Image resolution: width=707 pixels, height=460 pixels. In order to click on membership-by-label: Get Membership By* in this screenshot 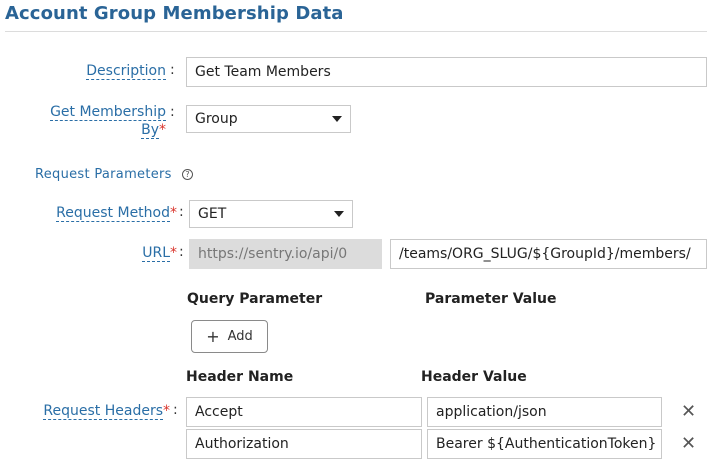, I will do `click(103, 121)`.